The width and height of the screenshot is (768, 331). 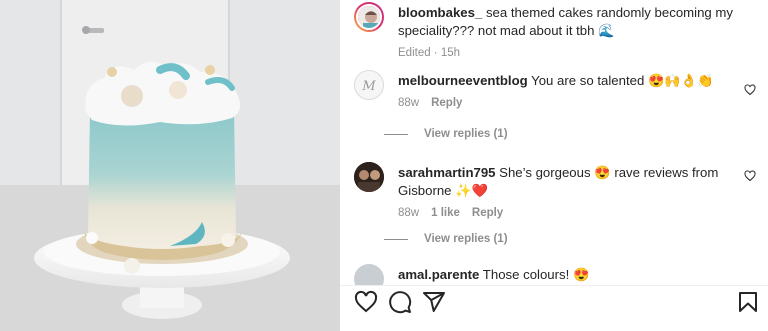 I want to click on commenter-avatar: M, so click(x=369, y=85).